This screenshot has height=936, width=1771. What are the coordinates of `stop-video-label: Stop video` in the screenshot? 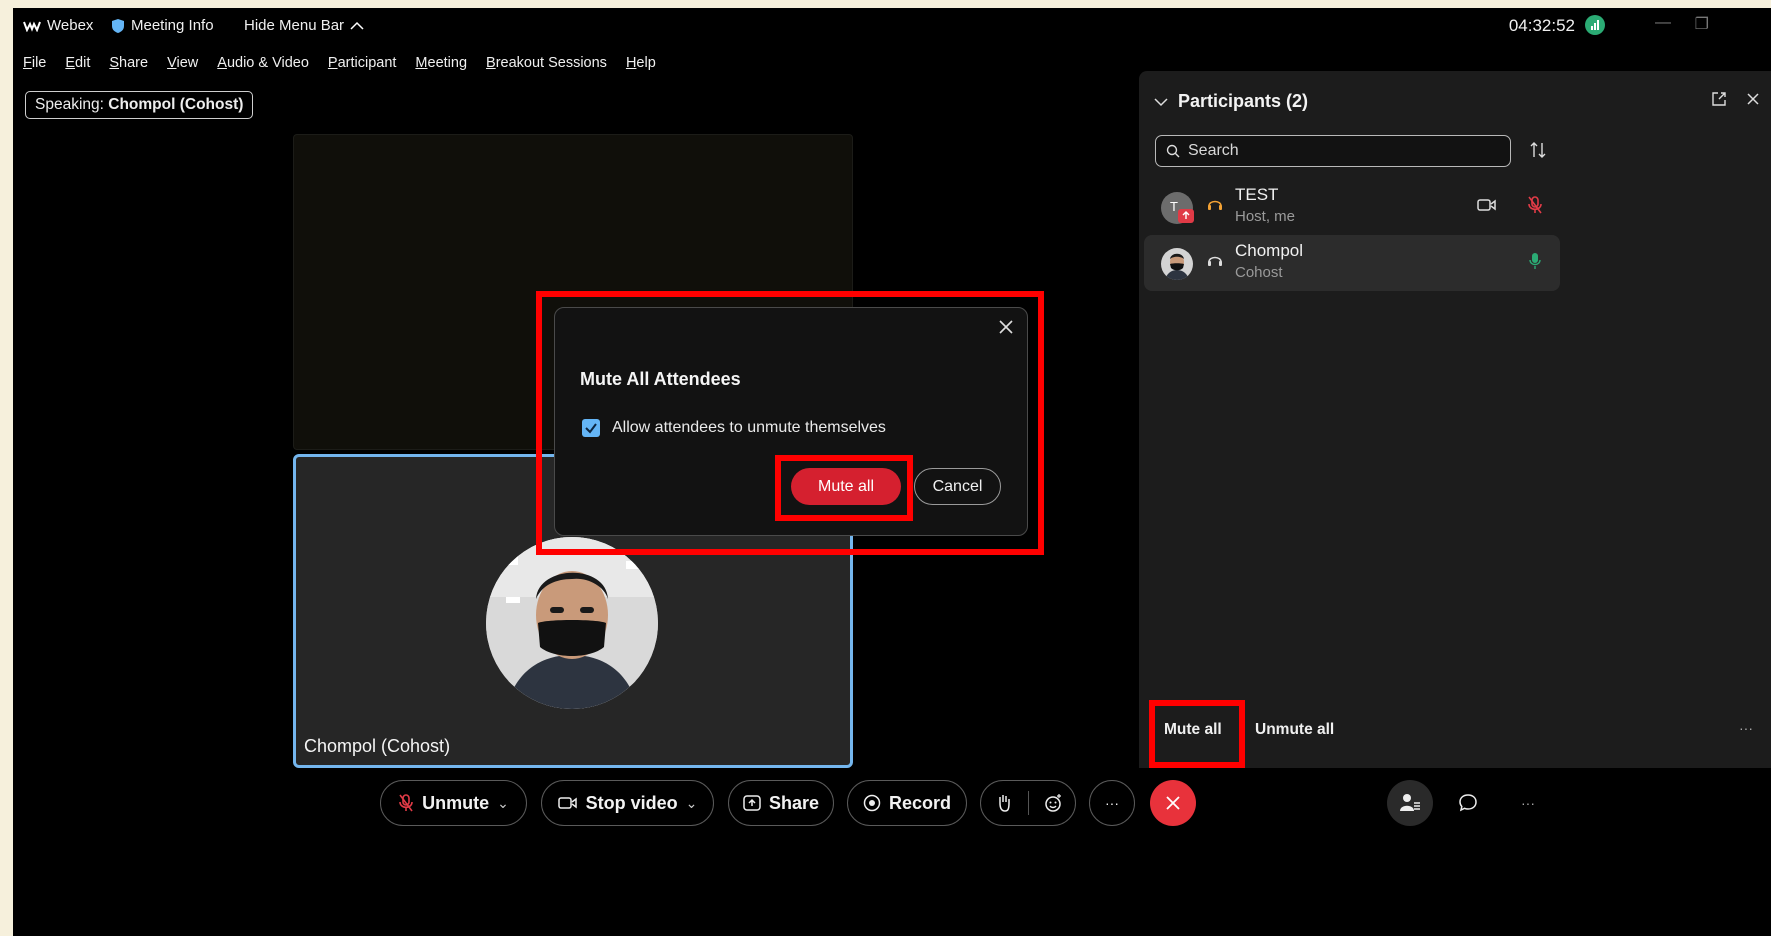 It's located at (631, 802).